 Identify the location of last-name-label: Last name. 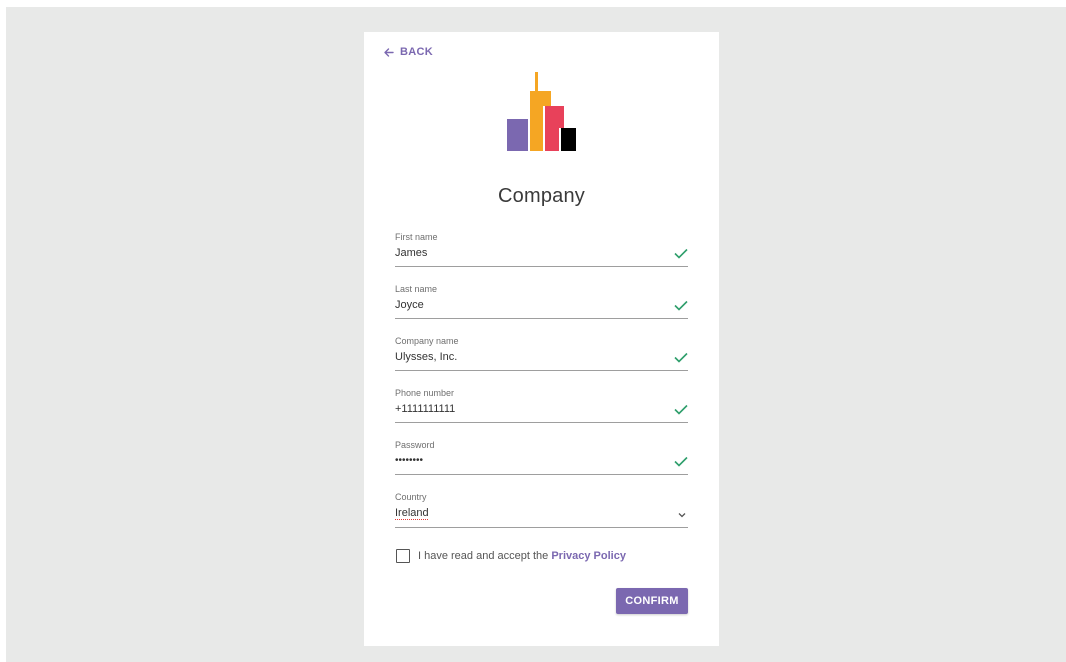
(416, 289).